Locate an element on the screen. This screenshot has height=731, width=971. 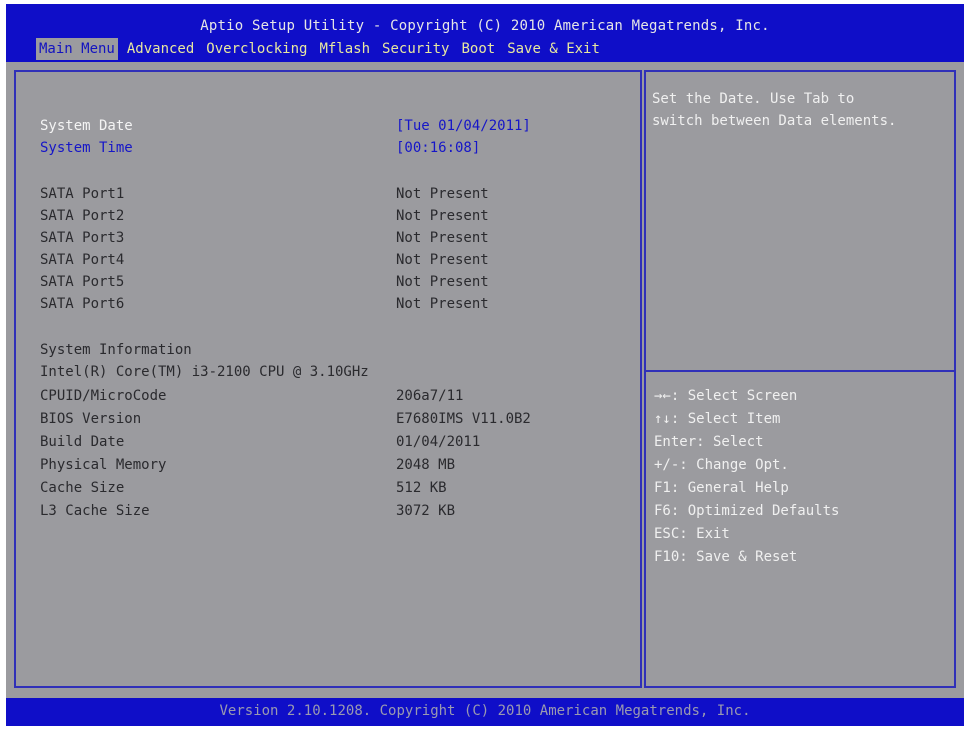
cpuid-microcode-value: 206a7/11 is located at coordinates (430, 396).